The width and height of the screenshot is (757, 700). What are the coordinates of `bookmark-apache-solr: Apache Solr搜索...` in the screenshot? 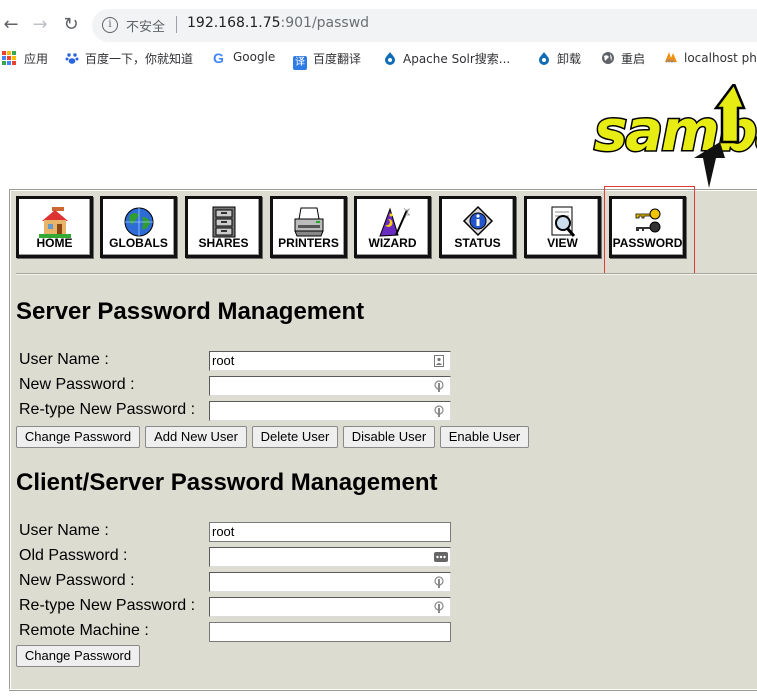 It's located at (446, 59).